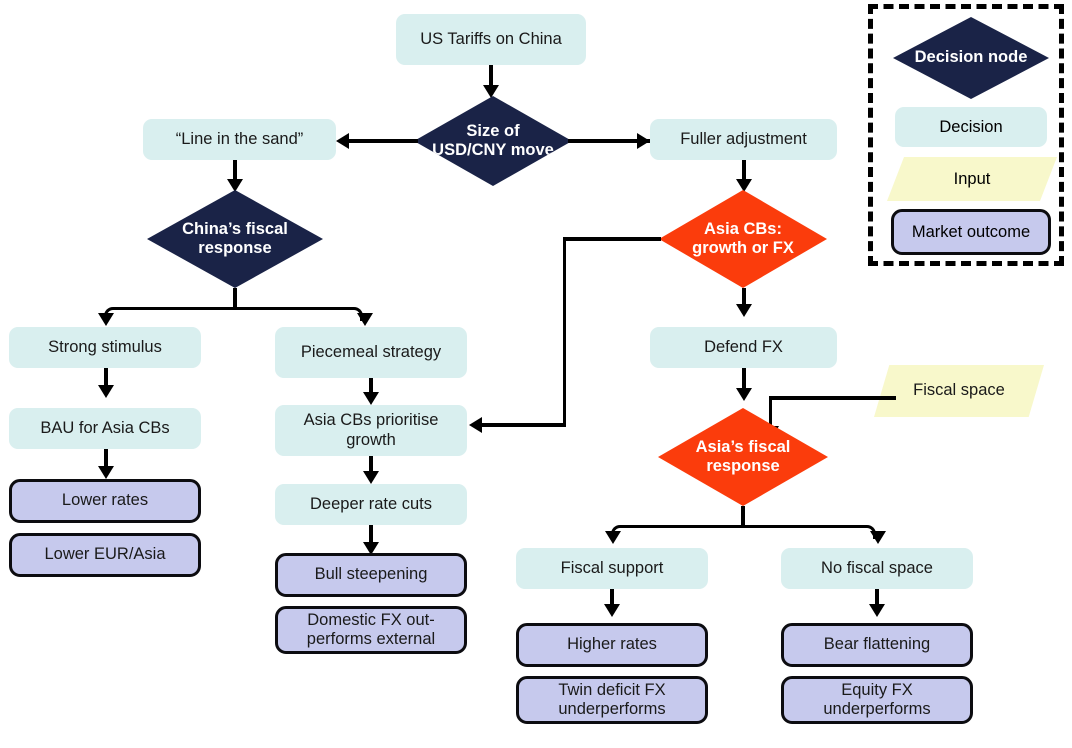  What do you see at coordinates (493, 141) in the screenshot?
I see `node-size-of-usdcny-move: Size of USD/CNY move` at bounding box center [493, 141].